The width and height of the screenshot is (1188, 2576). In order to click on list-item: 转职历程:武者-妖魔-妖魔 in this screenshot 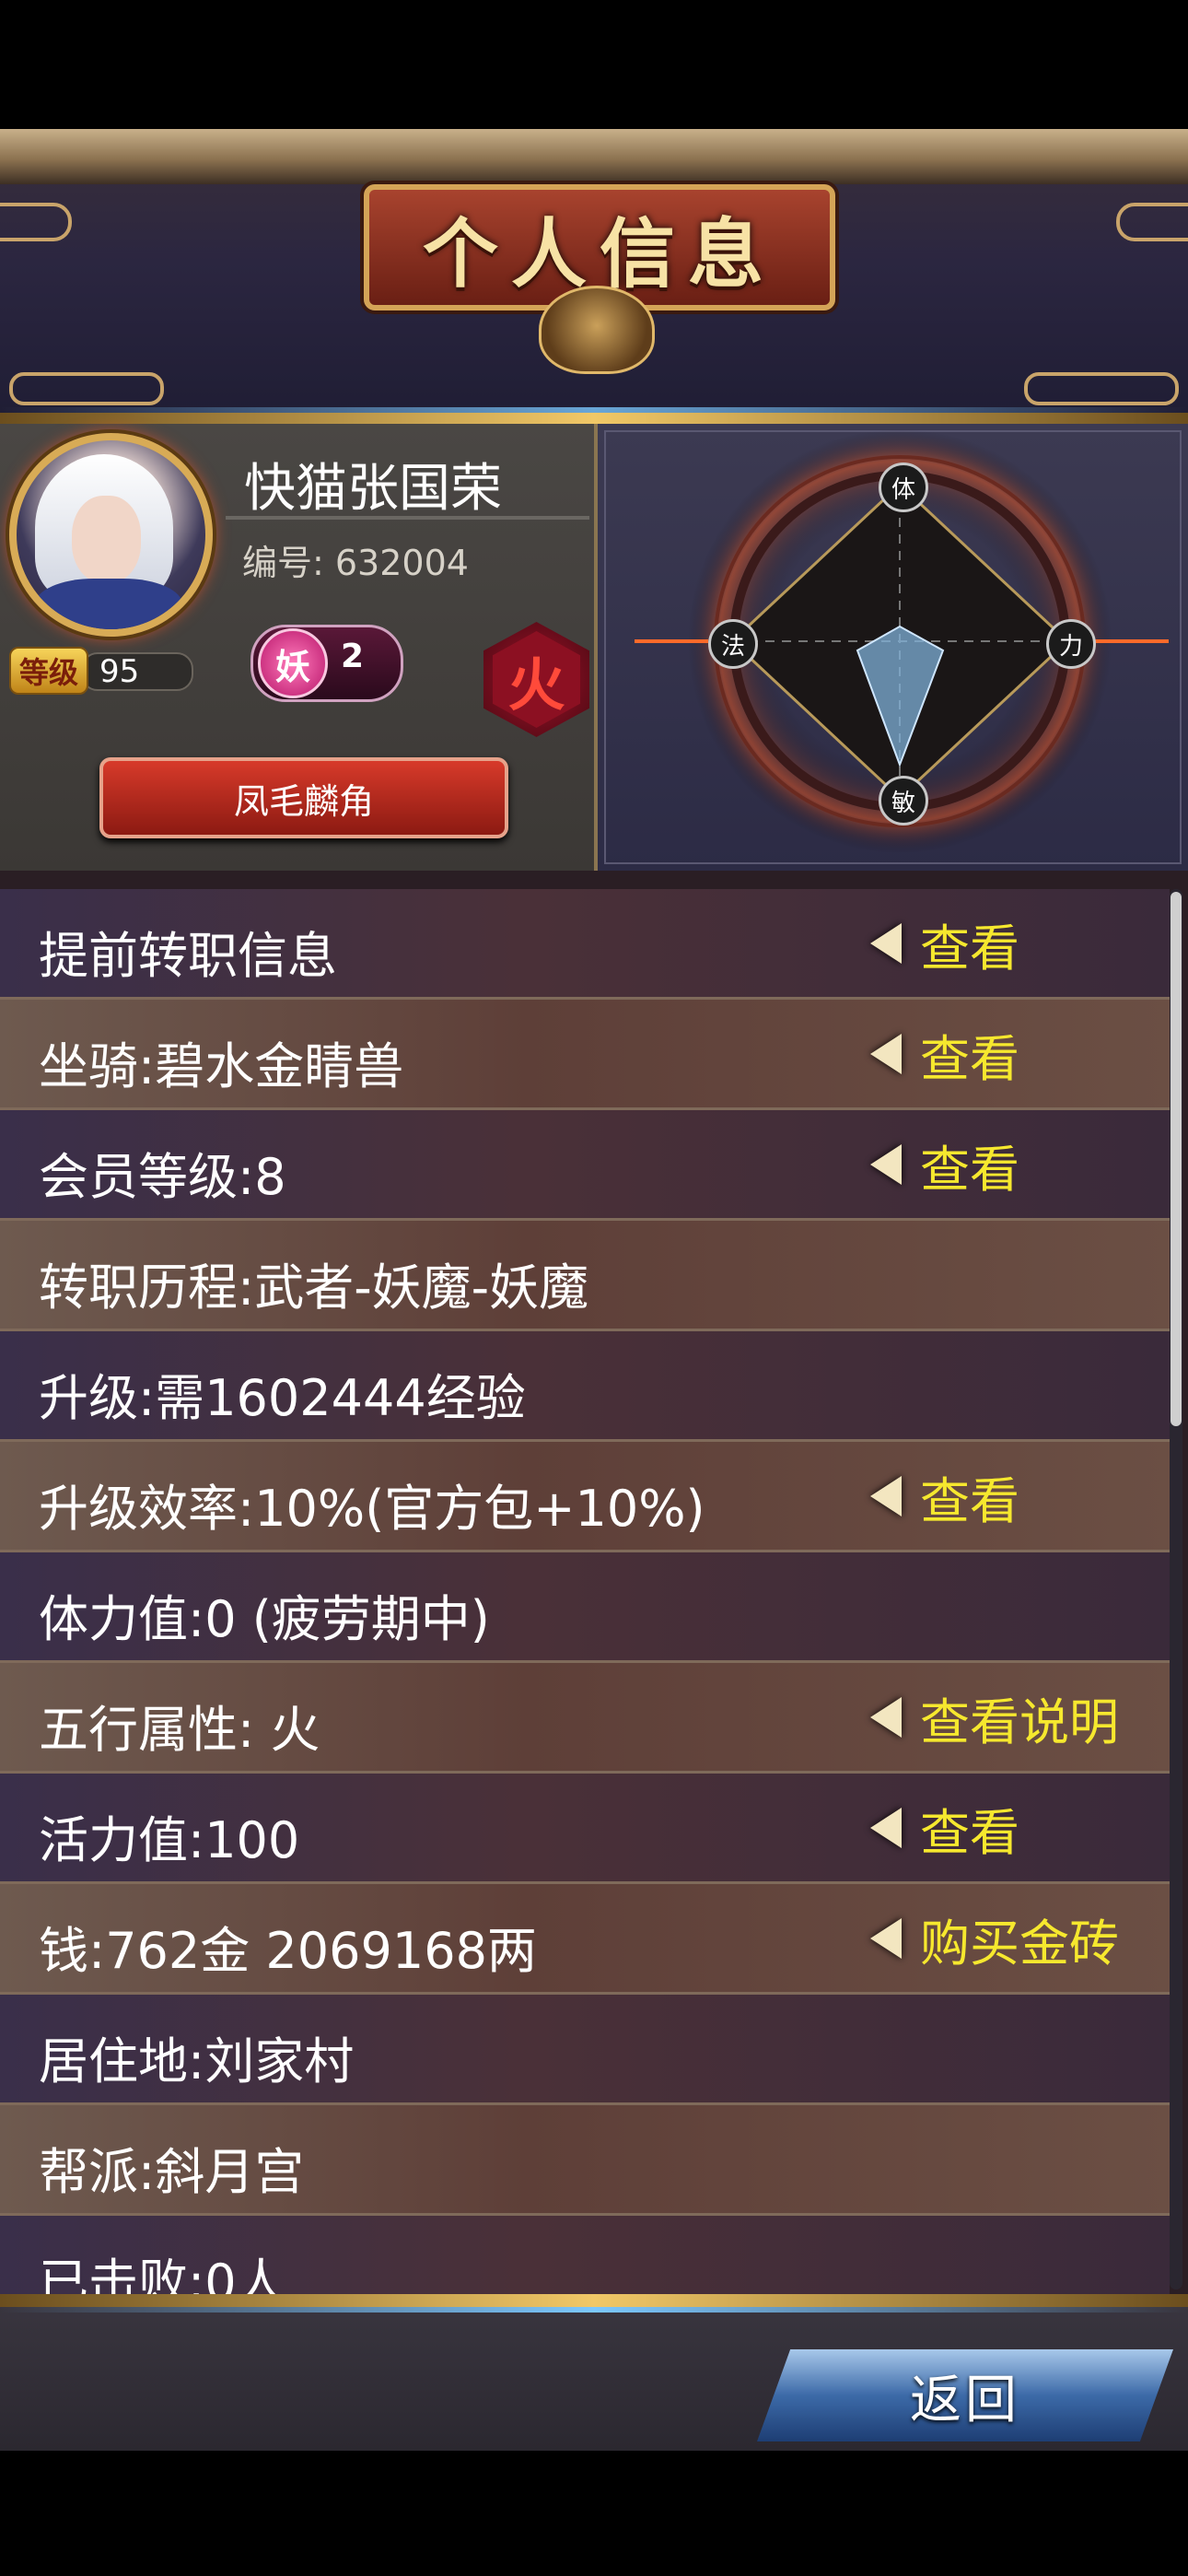, I will do `click(585, 1276)`.